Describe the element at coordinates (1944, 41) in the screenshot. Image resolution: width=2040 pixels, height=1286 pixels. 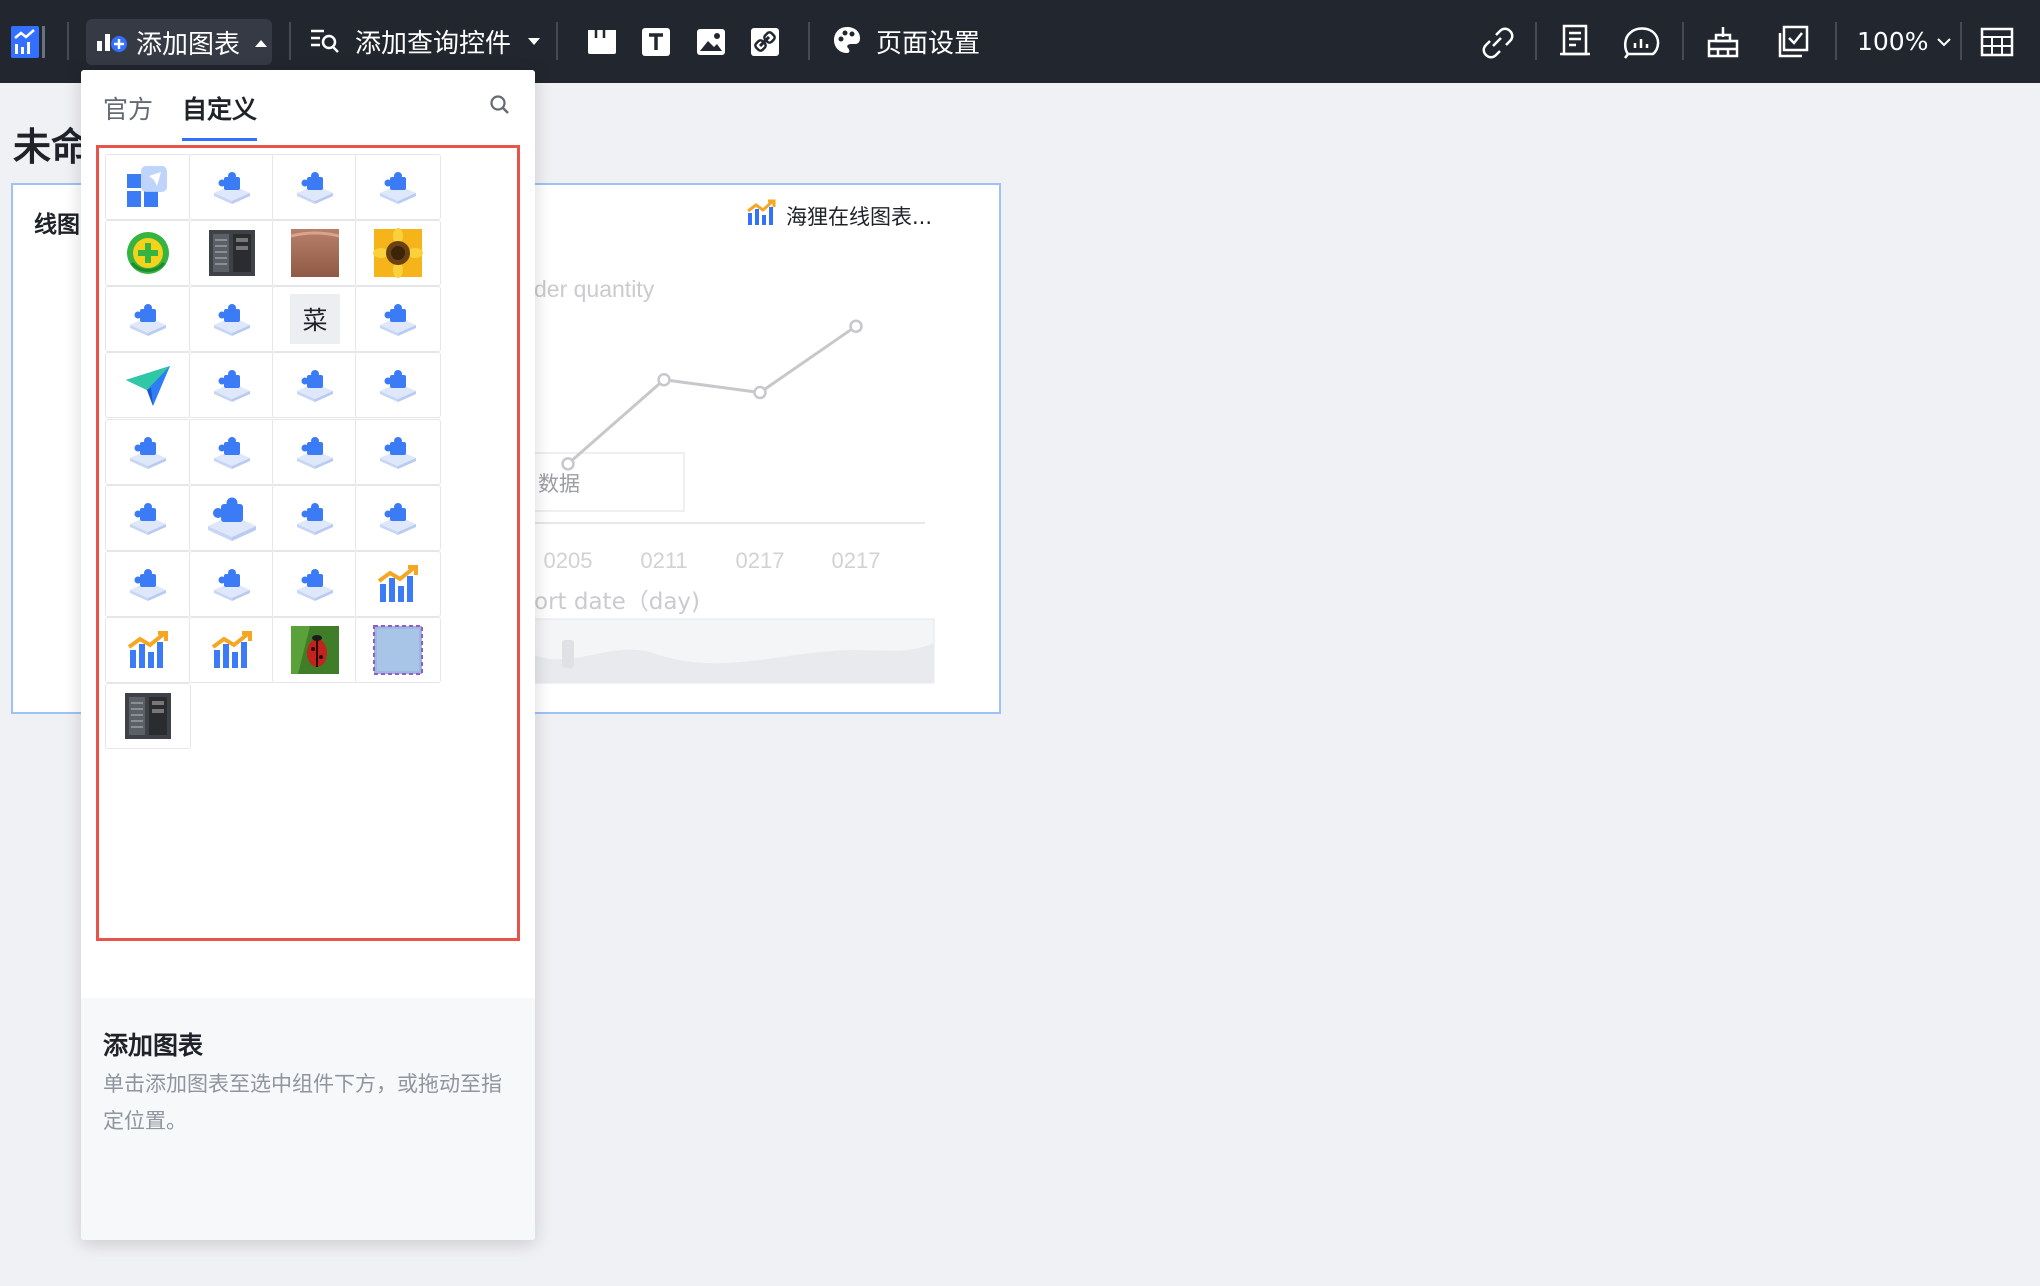
I see `chevron-down-icon` at that location.